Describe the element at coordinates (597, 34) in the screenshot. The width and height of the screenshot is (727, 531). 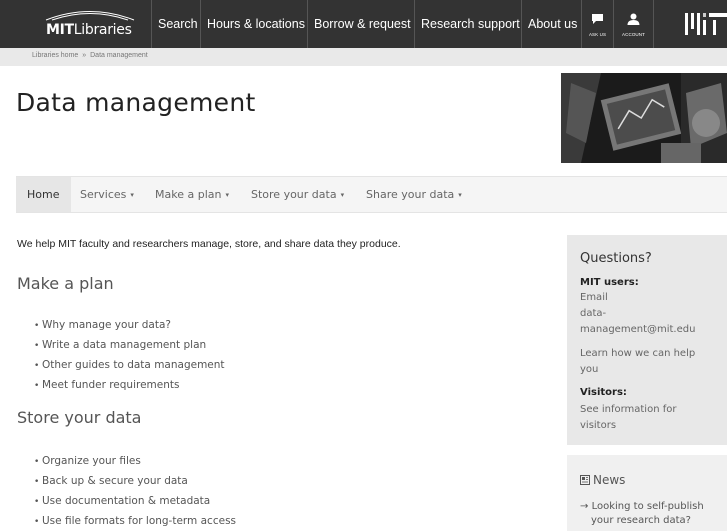
I see `ask-us-label: ASK US` at that location.